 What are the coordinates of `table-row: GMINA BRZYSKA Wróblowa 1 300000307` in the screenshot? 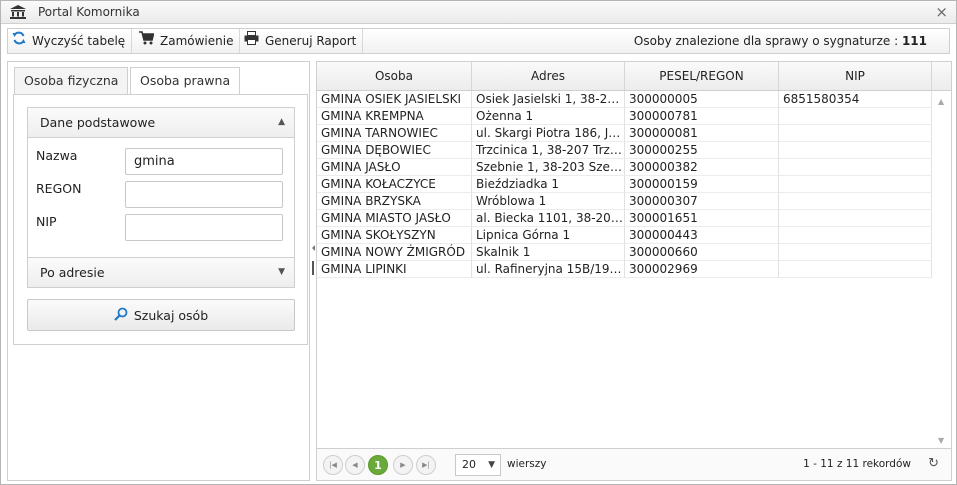 It's located at (624, 201).